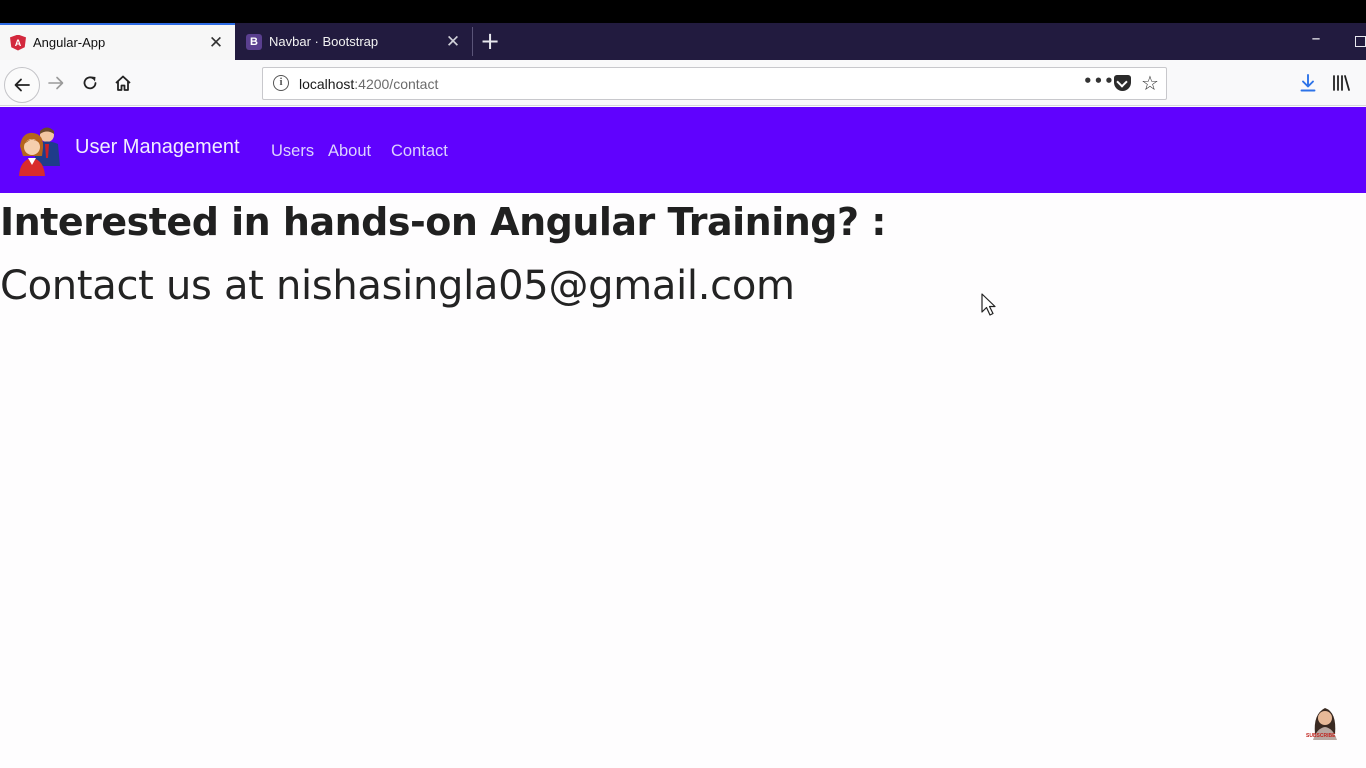  I want to click on home-icon, so click(123, 83).